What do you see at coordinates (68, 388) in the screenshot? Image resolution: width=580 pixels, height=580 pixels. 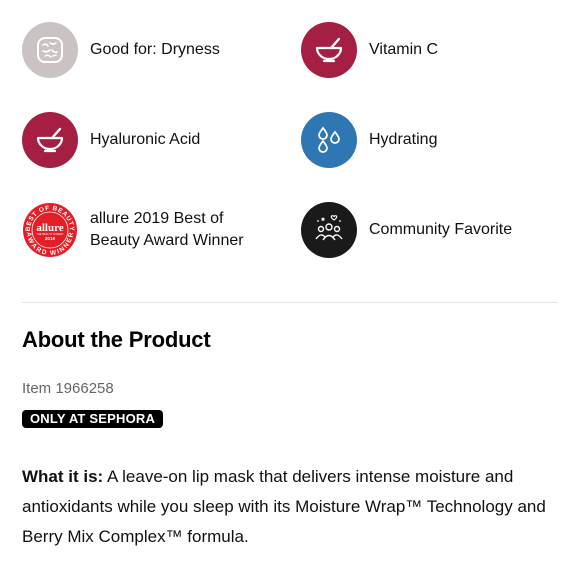 I see `item-number: Item 1966258` at bounding box center [68, 388].